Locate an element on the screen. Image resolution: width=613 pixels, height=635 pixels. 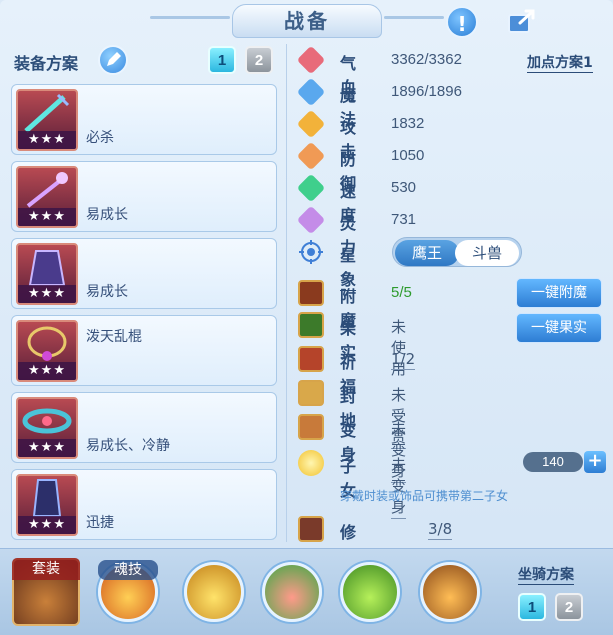
stat-value: 3362/3362 is located at coordinates (426, 59).